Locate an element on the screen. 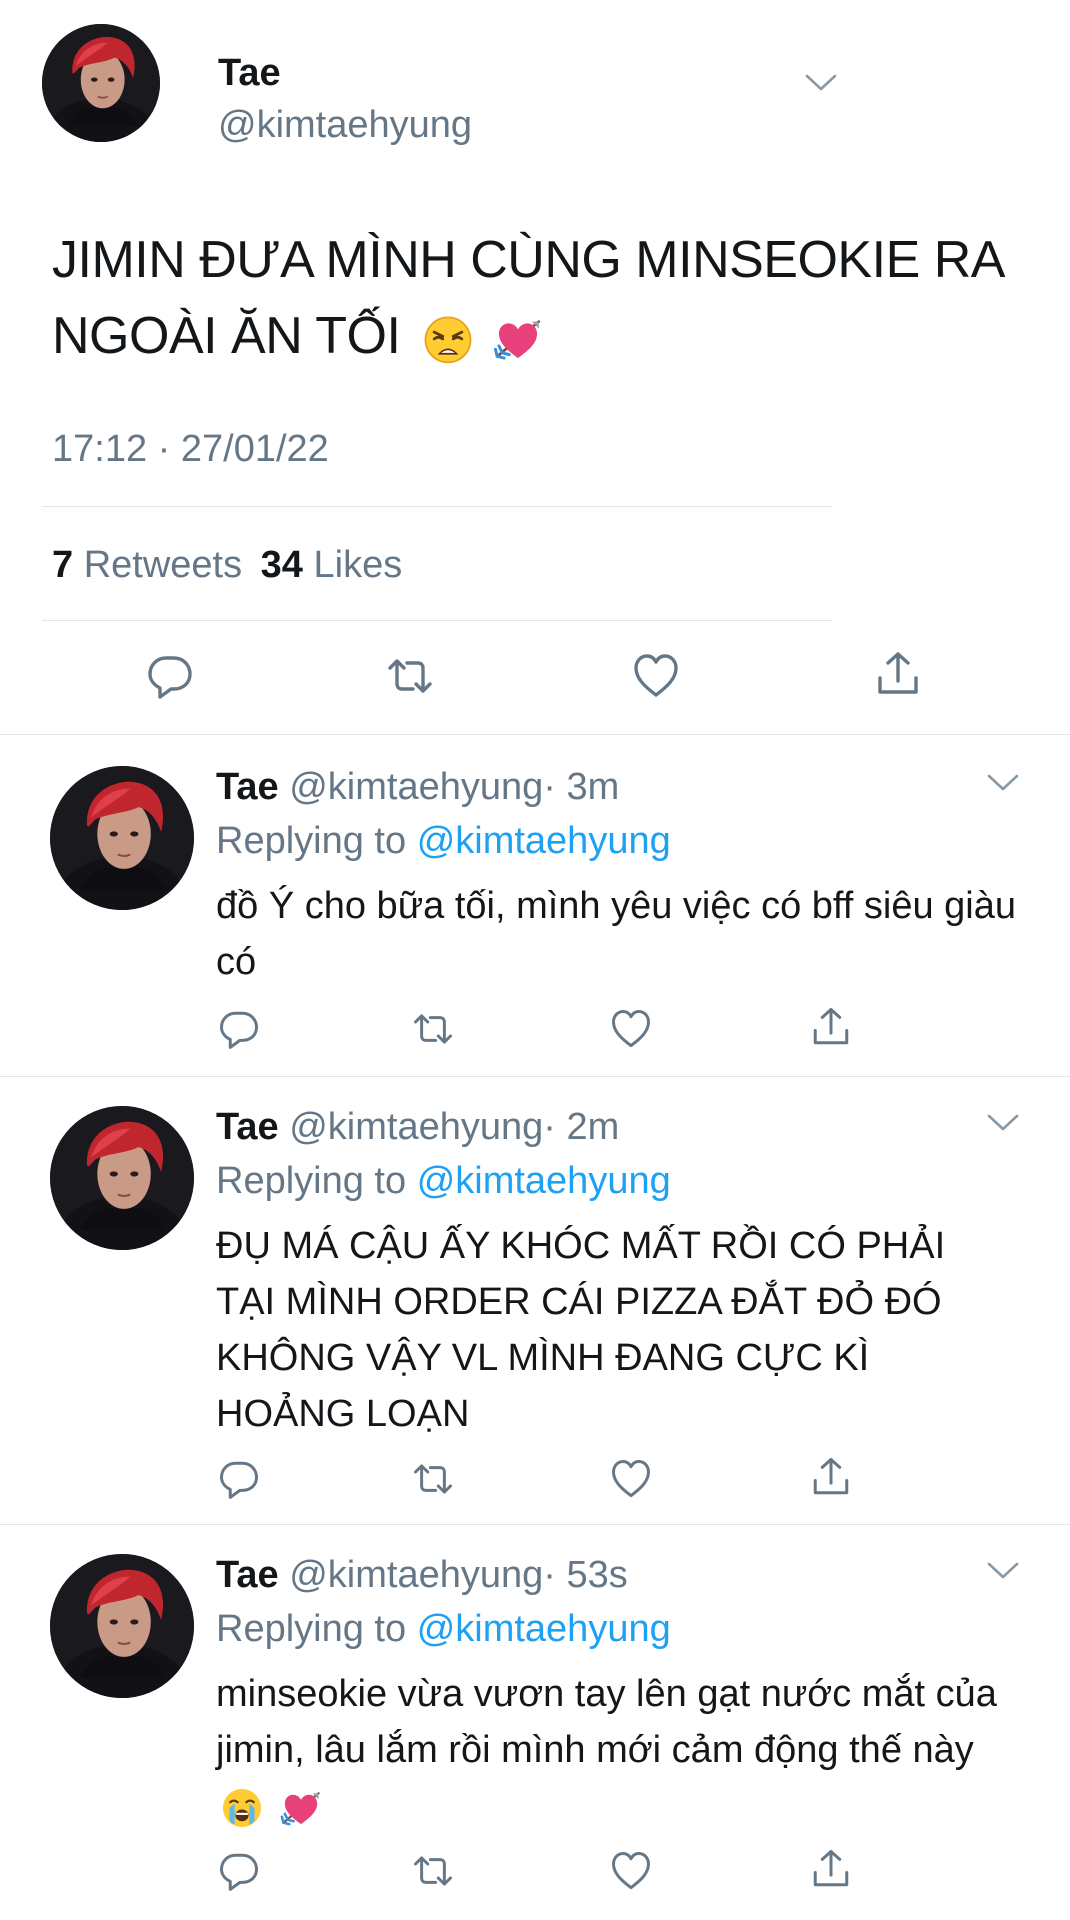 The width and height of the screenshot is (1070, 1920). reply-header: Tae @kimtaehyung· 3m is located at coordinates (417, 787).